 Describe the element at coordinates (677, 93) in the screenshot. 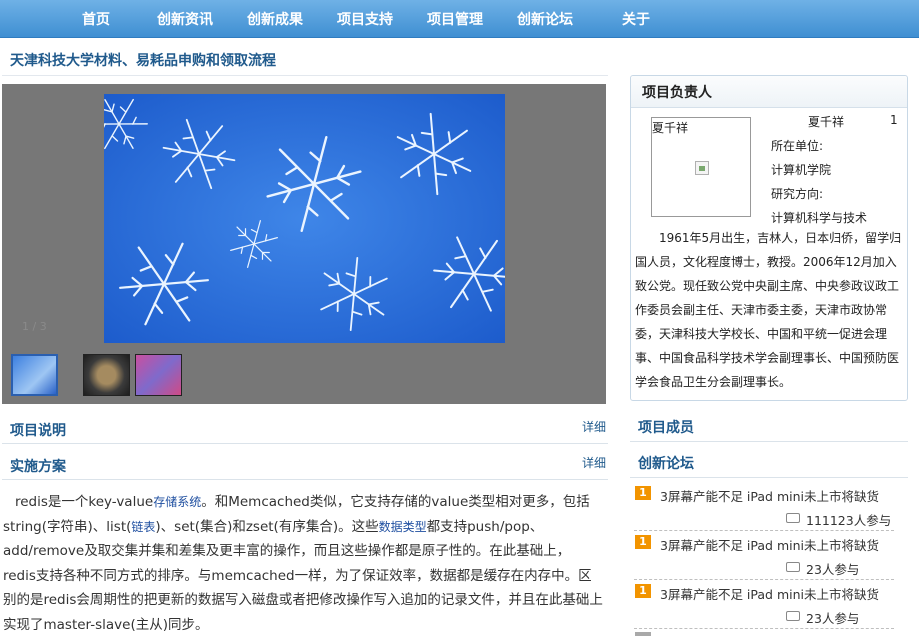

I see `leader-panel-title: 项目负责人` at that location.